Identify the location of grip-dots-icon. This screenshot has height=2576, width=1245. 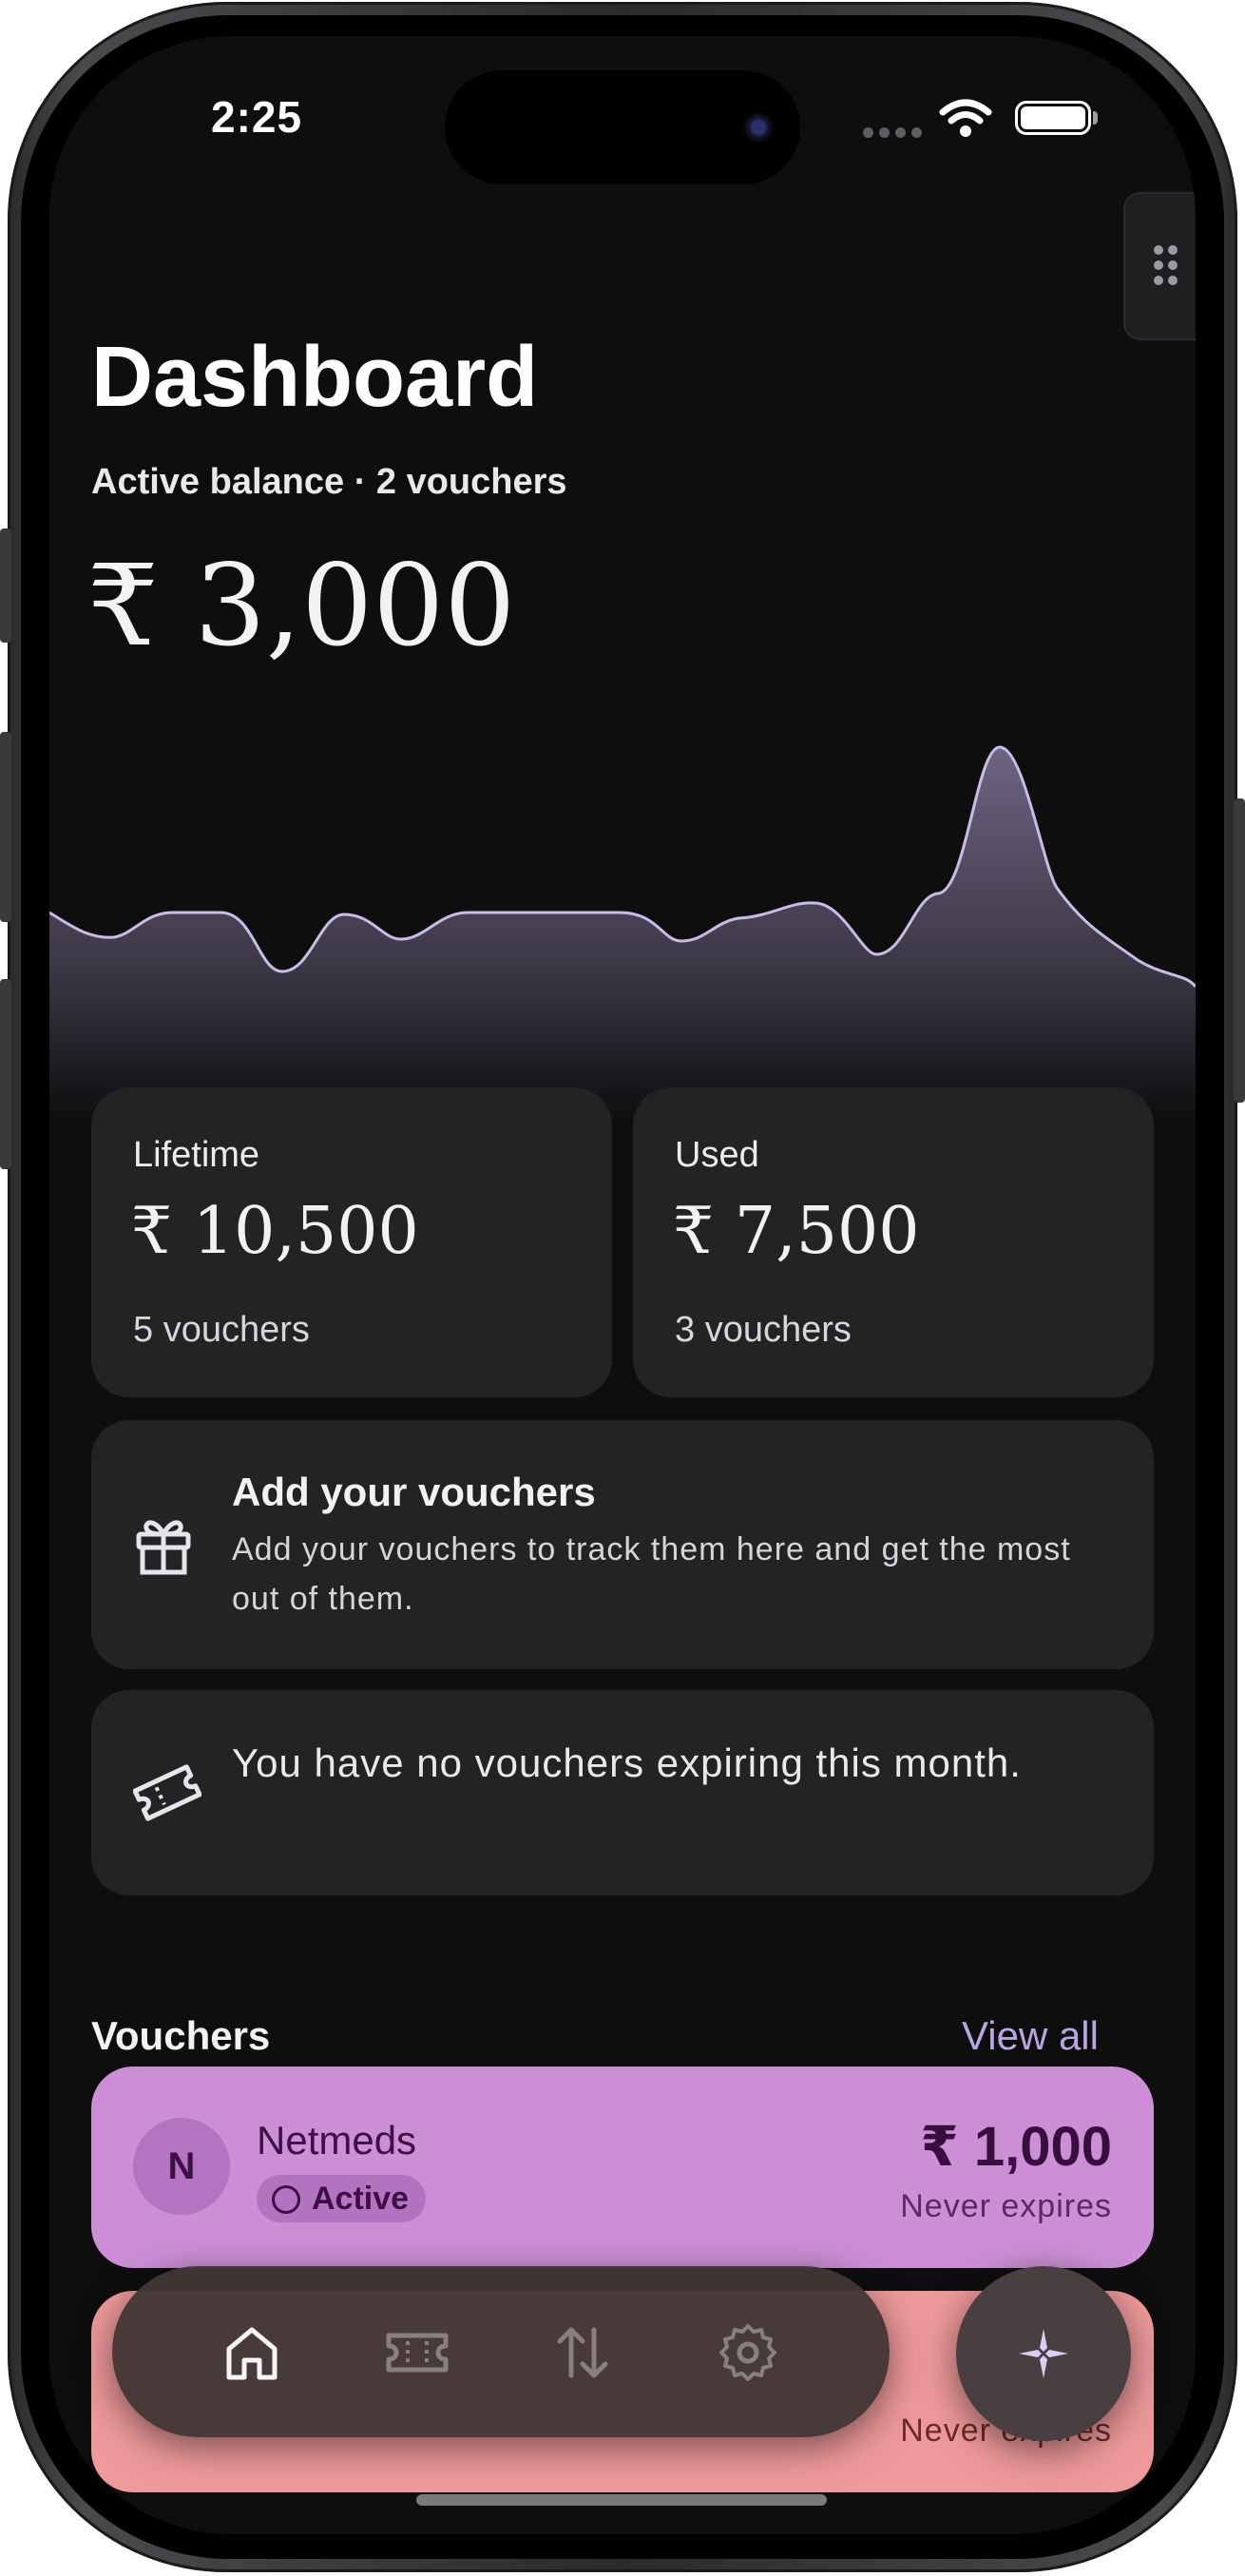
(1166, 265).